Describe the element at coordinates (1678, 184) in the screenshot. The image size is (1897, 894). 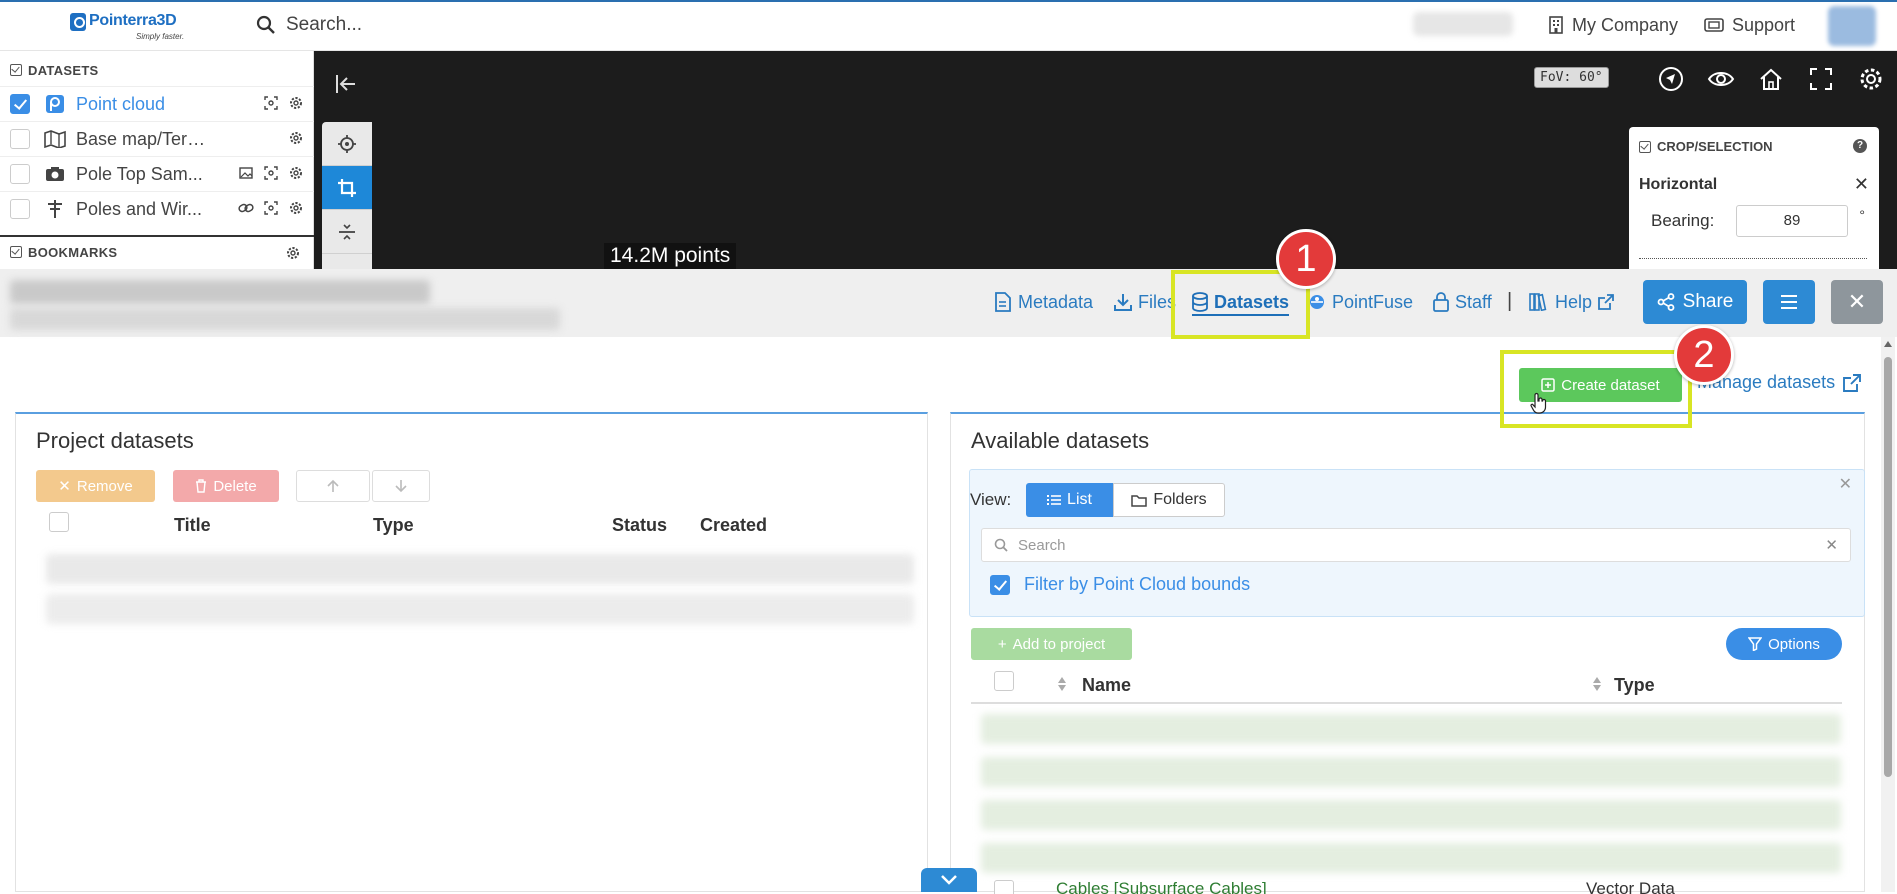
I see `crop-mode: Horizontal` at that location.